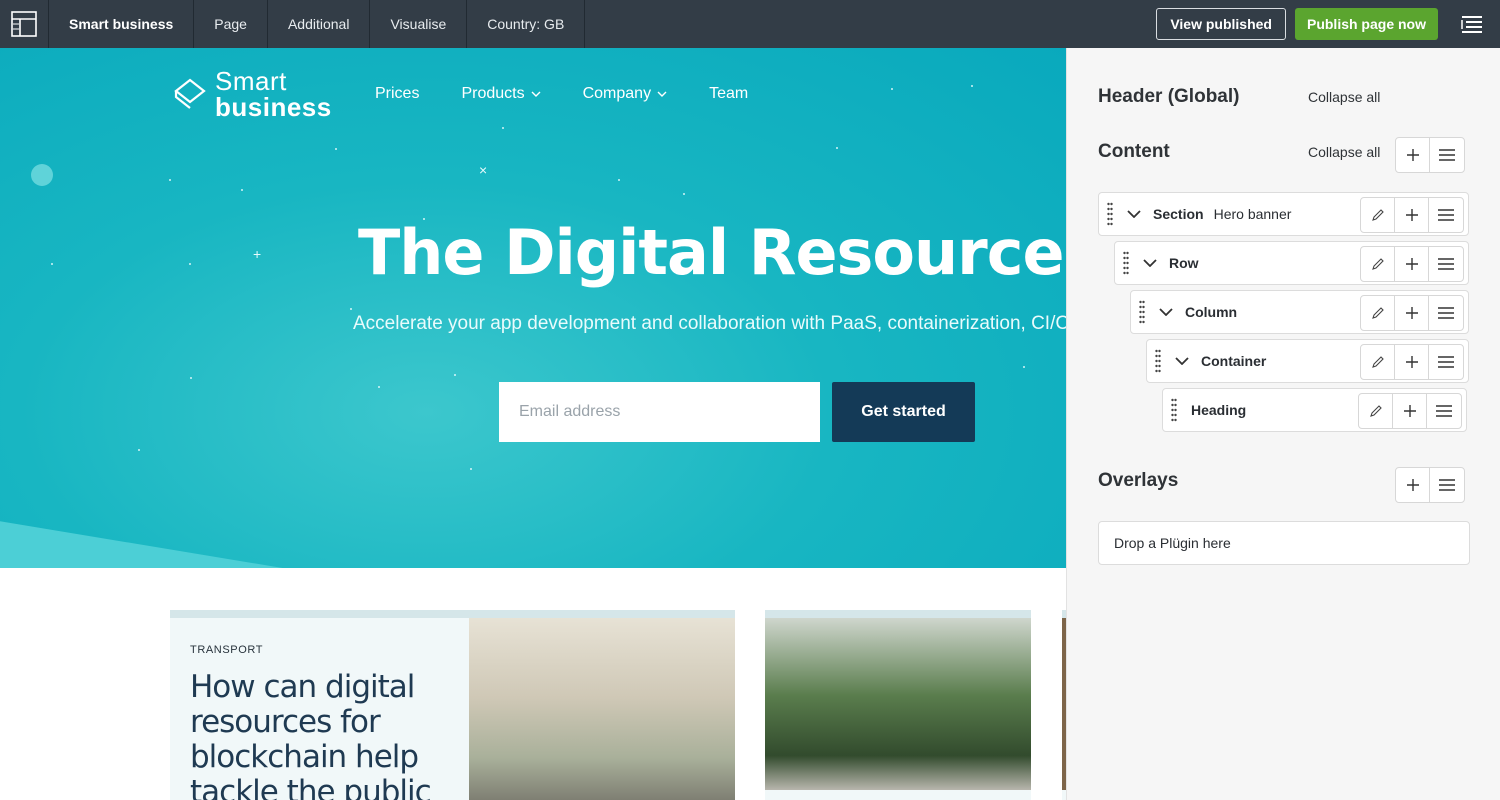 The height and width of the screenshot is (800, 1500). What do you see at coordinates (273, 107) in the screenshot?
I see `logo-line2: business` at bounding box center [273, 107].